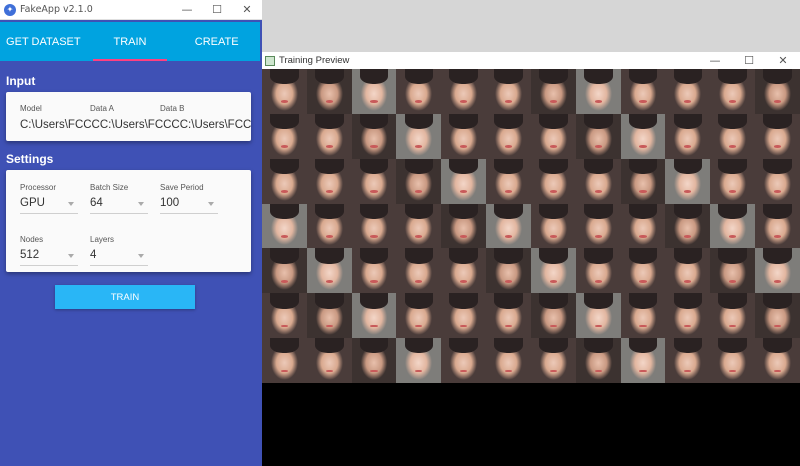 Image resolution: width=800 pixels, height=466 pixels. What do you see at coordinates (96, 203) in the screenshot?
I see `batch-size-value: 64` at bounding box center [96, 203].